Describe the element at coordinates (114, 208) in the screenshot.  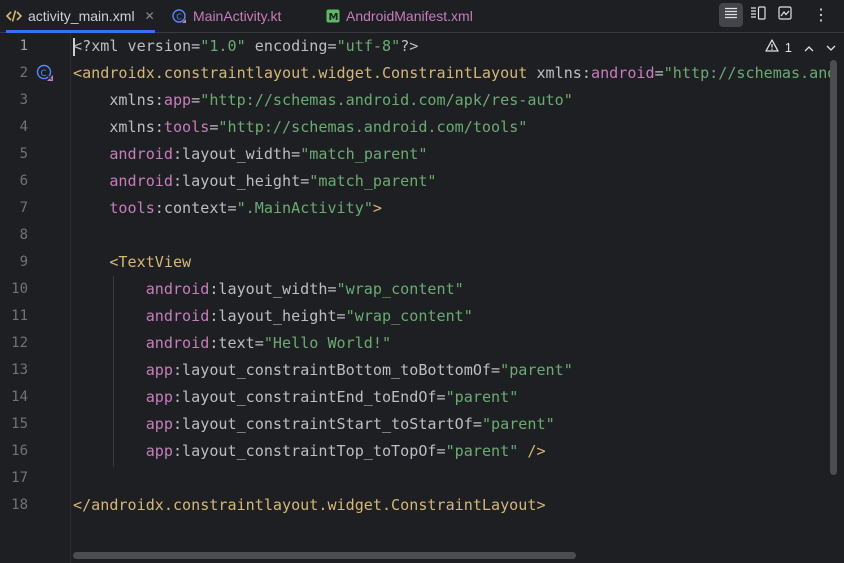
I see `code-token: tools` at that location.